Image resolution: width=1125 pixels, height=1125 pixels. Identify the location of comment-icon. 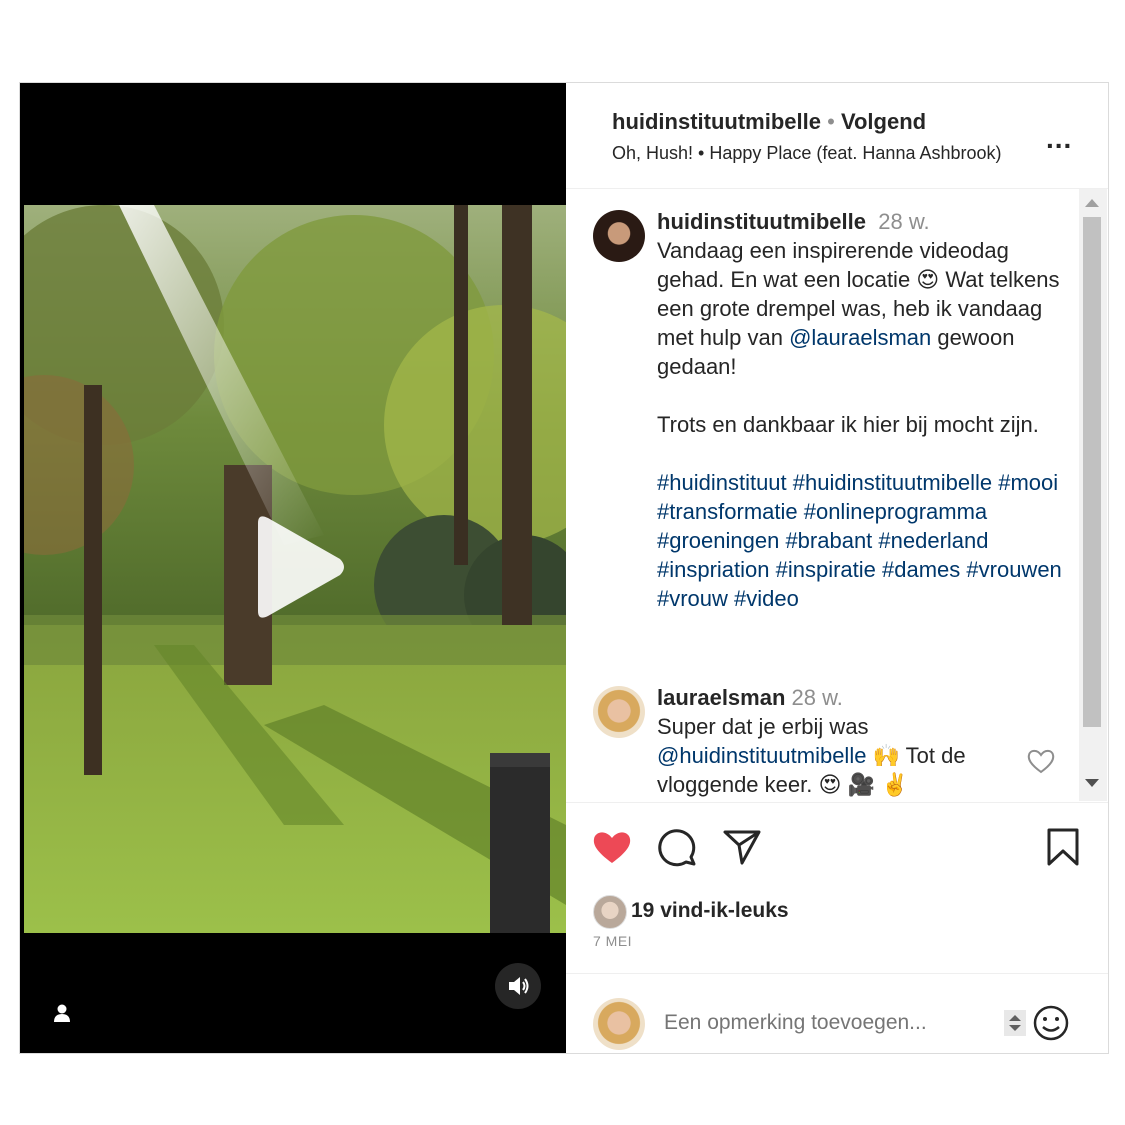
(677, 847).